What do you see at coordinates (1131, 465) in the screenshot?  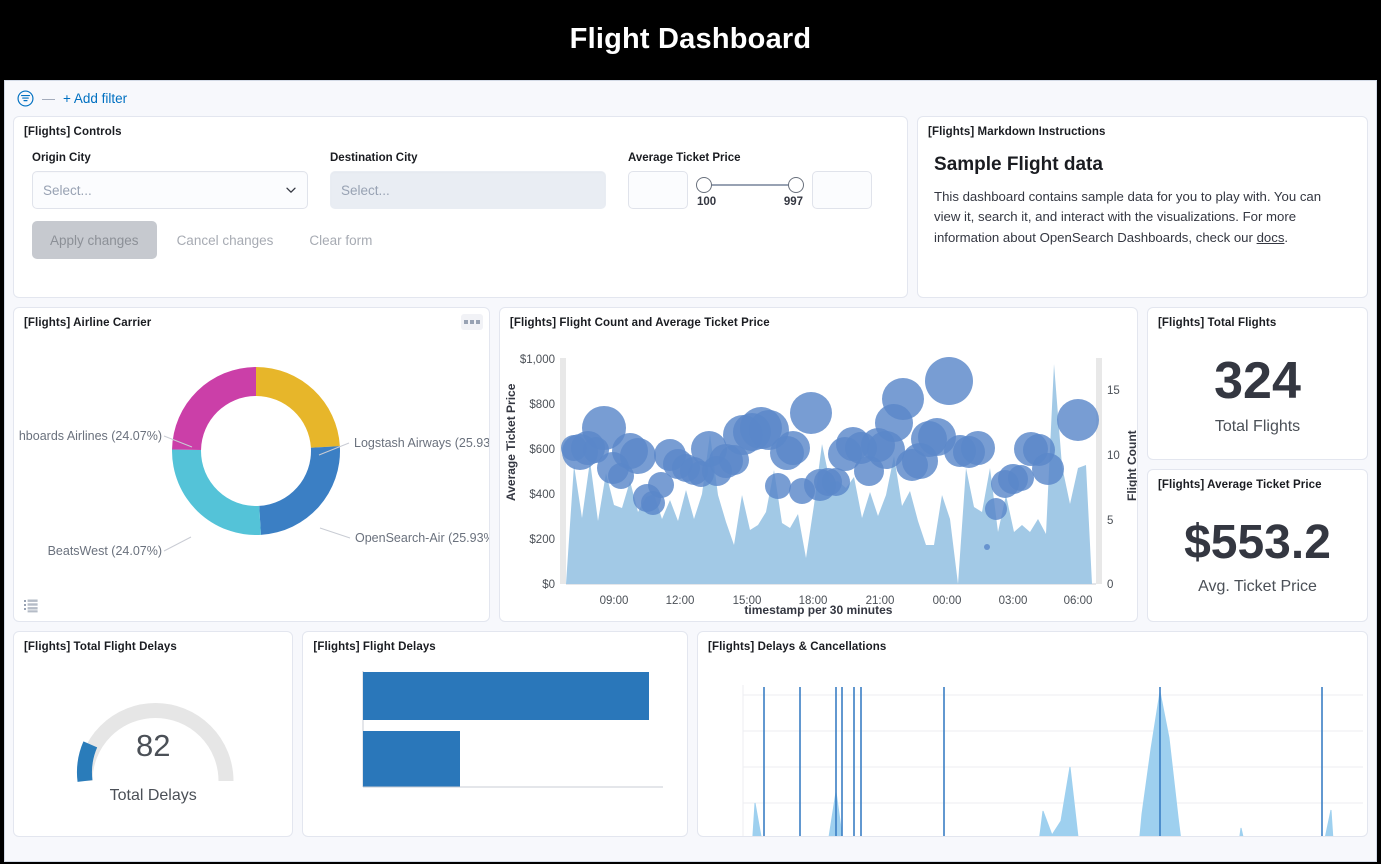 I see `y2-axis-label: Flight Count` at bounding box center [1131, 465].